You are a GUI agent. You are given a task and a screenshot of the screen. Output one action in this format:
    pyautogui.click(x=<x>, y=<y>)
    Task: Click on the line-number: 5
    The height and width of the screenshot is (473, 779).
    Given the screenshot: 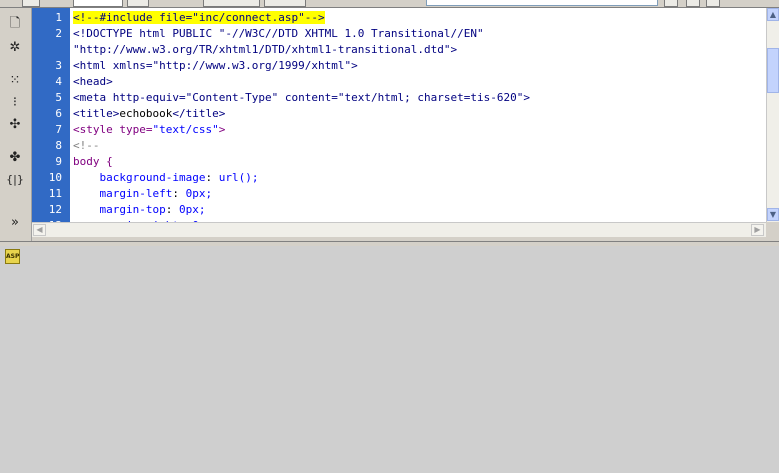 What is the action you would take?
    pyautogui.click(x=47, y=98)
    